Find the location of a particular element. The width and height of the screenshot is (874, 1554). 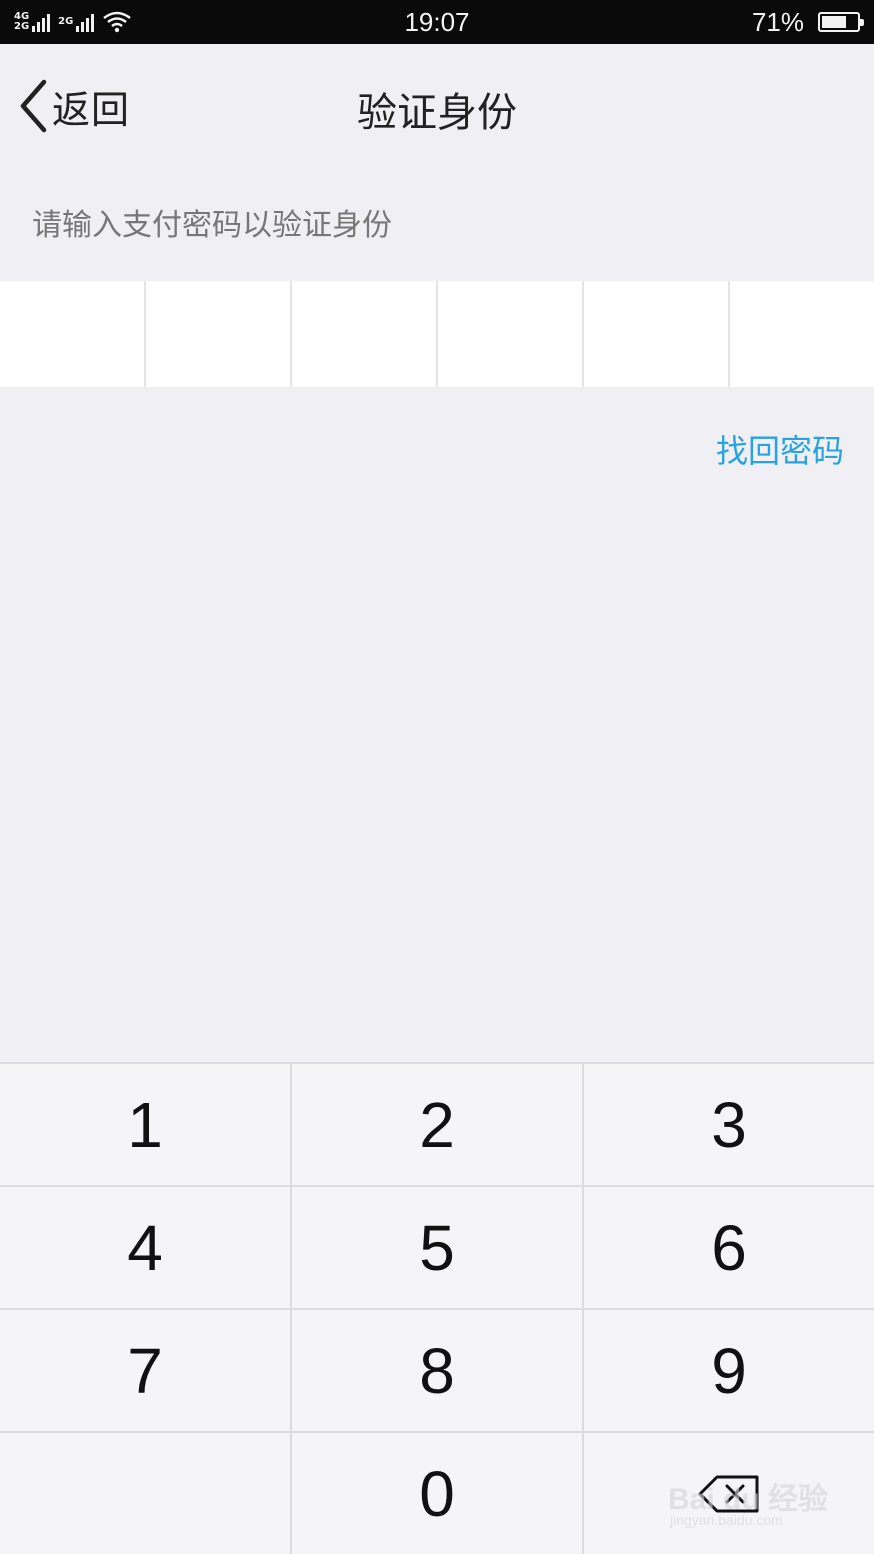

password-input is located at coordinates (437, 334).